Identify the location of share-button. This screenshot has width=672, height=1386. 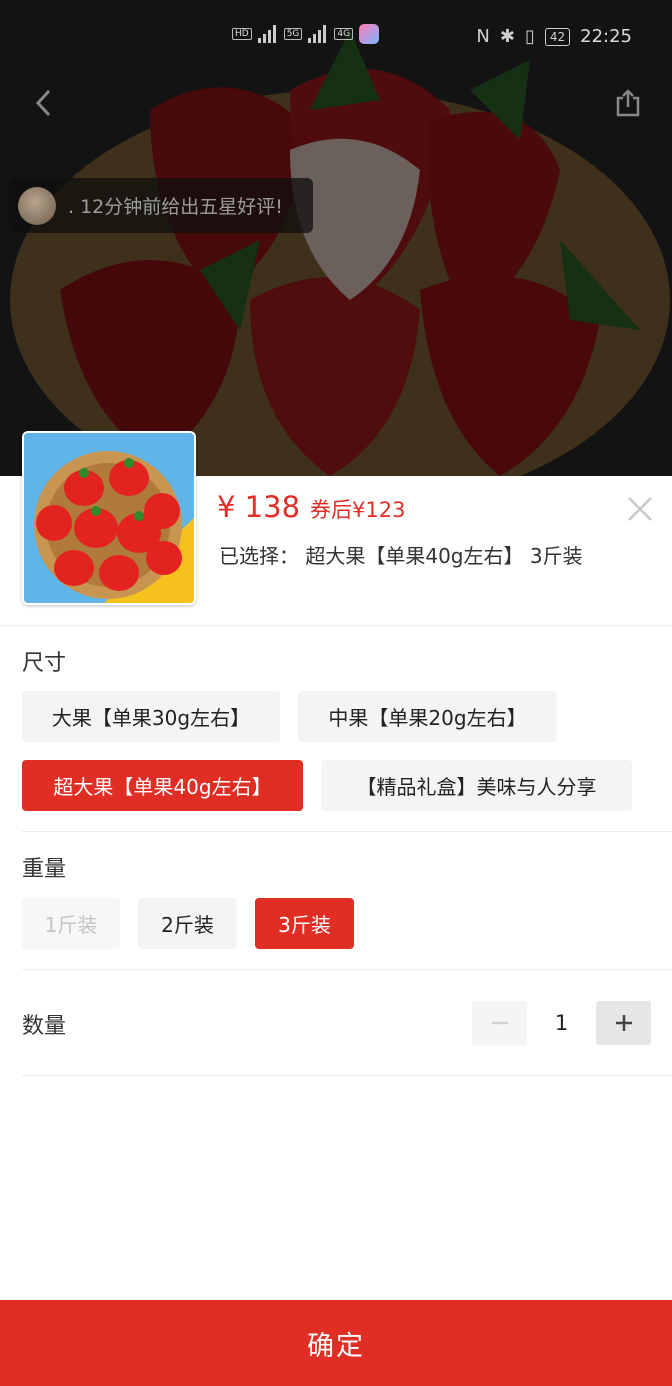
(628, 103).